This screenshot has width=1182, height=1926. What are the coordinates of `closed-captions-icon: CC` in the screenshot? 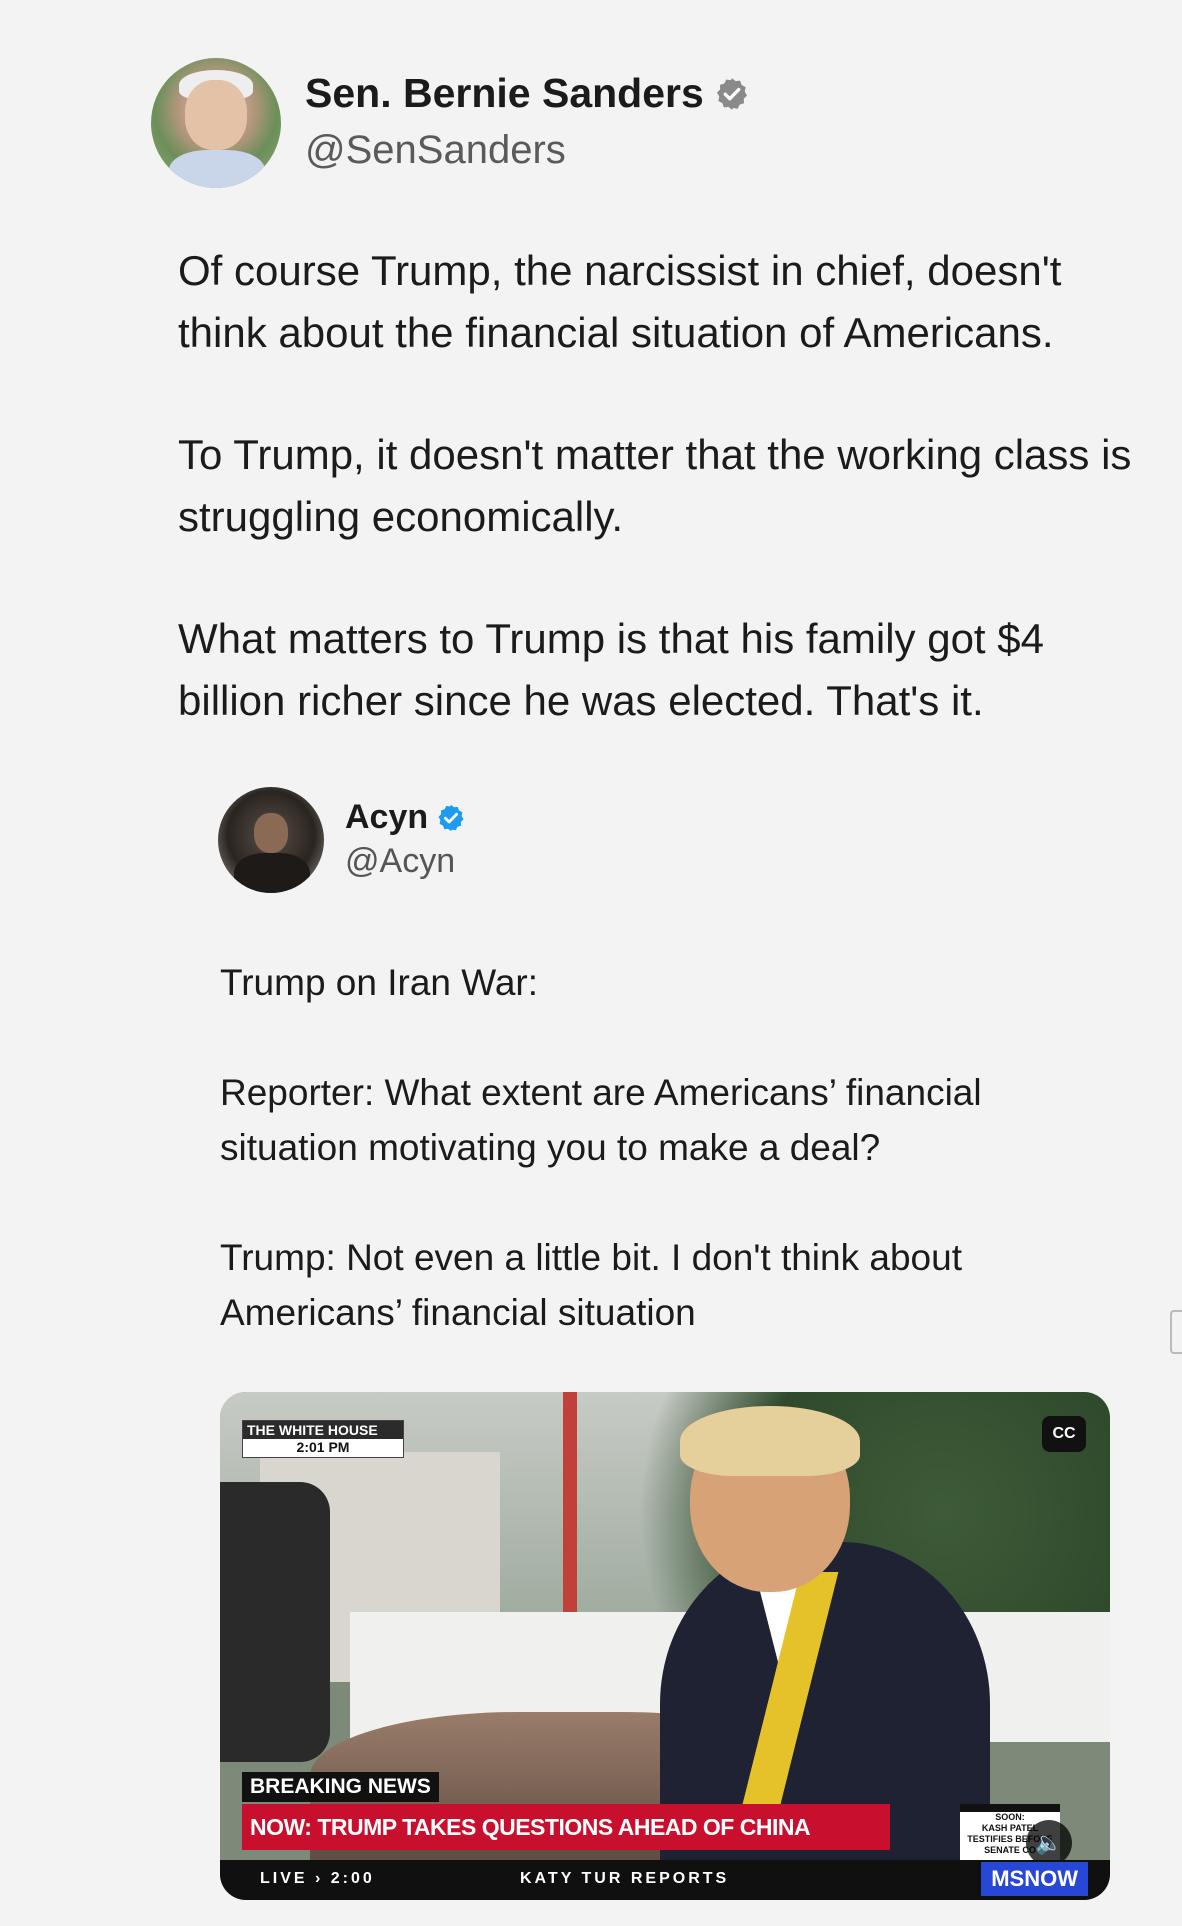 It's located at (1064, 1434).